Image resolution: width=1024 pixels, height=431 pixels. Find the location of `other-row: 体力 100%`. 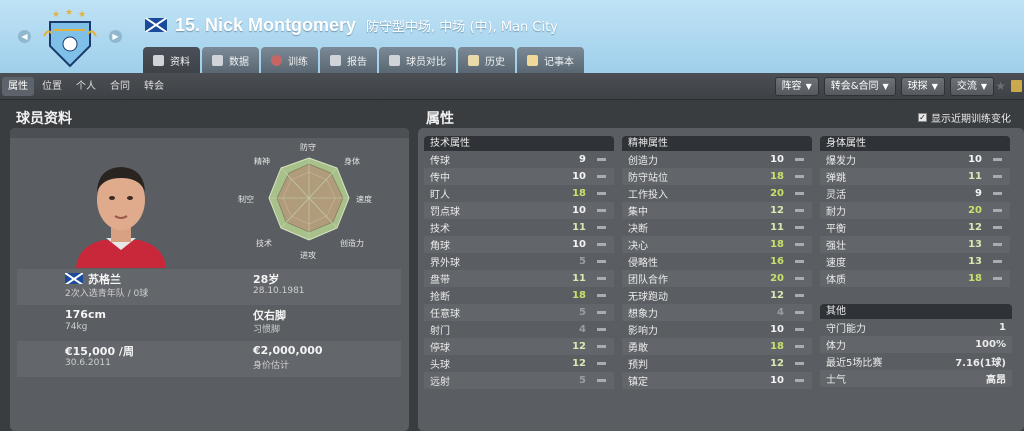

other-row: 体力 100% is located at coordinates (916, 344).